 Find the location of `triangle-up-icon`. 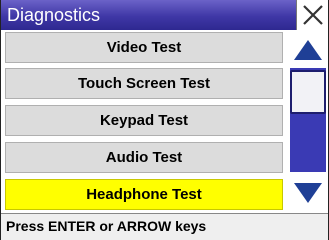

triangle-up-icon is located at coordinates (308, 50).